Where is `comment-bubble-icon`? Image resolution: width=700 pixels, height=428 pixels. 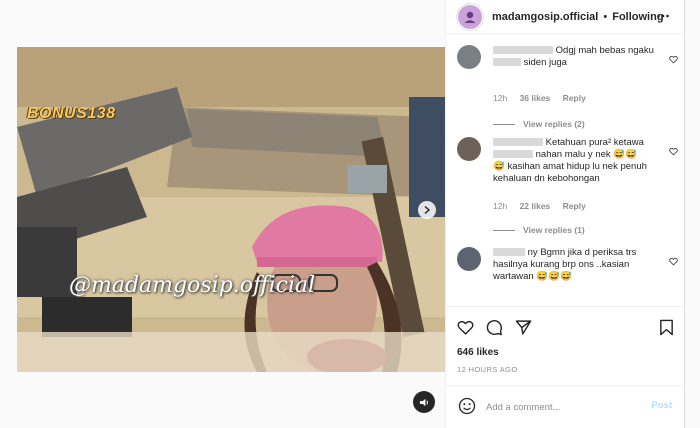
comment-bubble-icon is located at coordinates (494, 327).